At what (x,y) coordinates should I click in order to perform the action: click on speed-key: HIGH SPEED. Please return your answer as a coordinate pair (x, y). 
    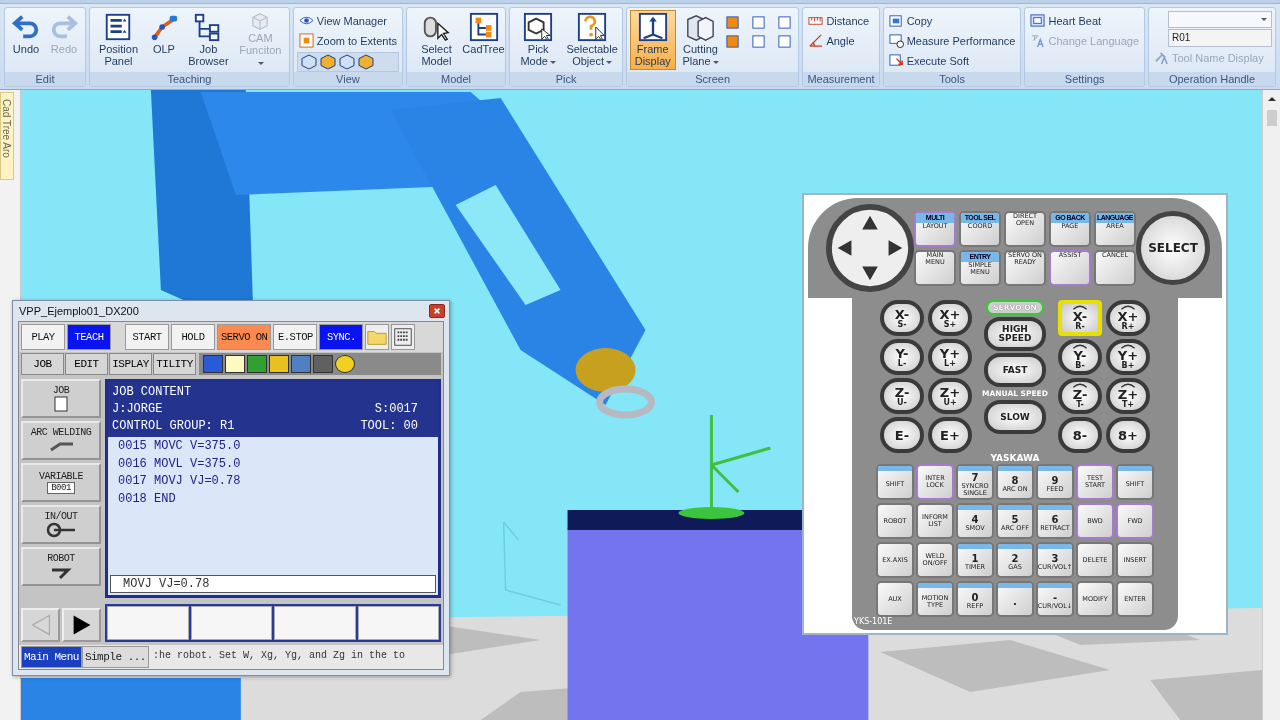
    Looking at the image, I should click on (1015, 334).